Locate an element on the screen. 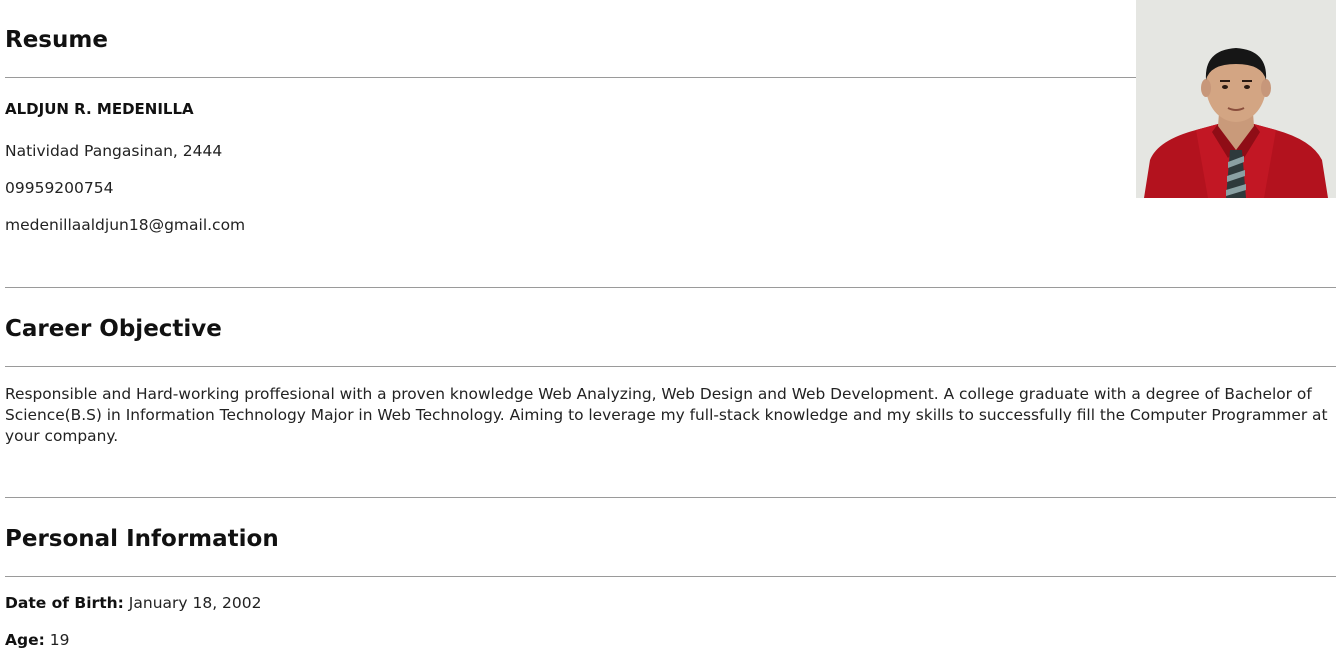  date-of-birth-label: Date of Birth: is located at coordinates (64, 603).